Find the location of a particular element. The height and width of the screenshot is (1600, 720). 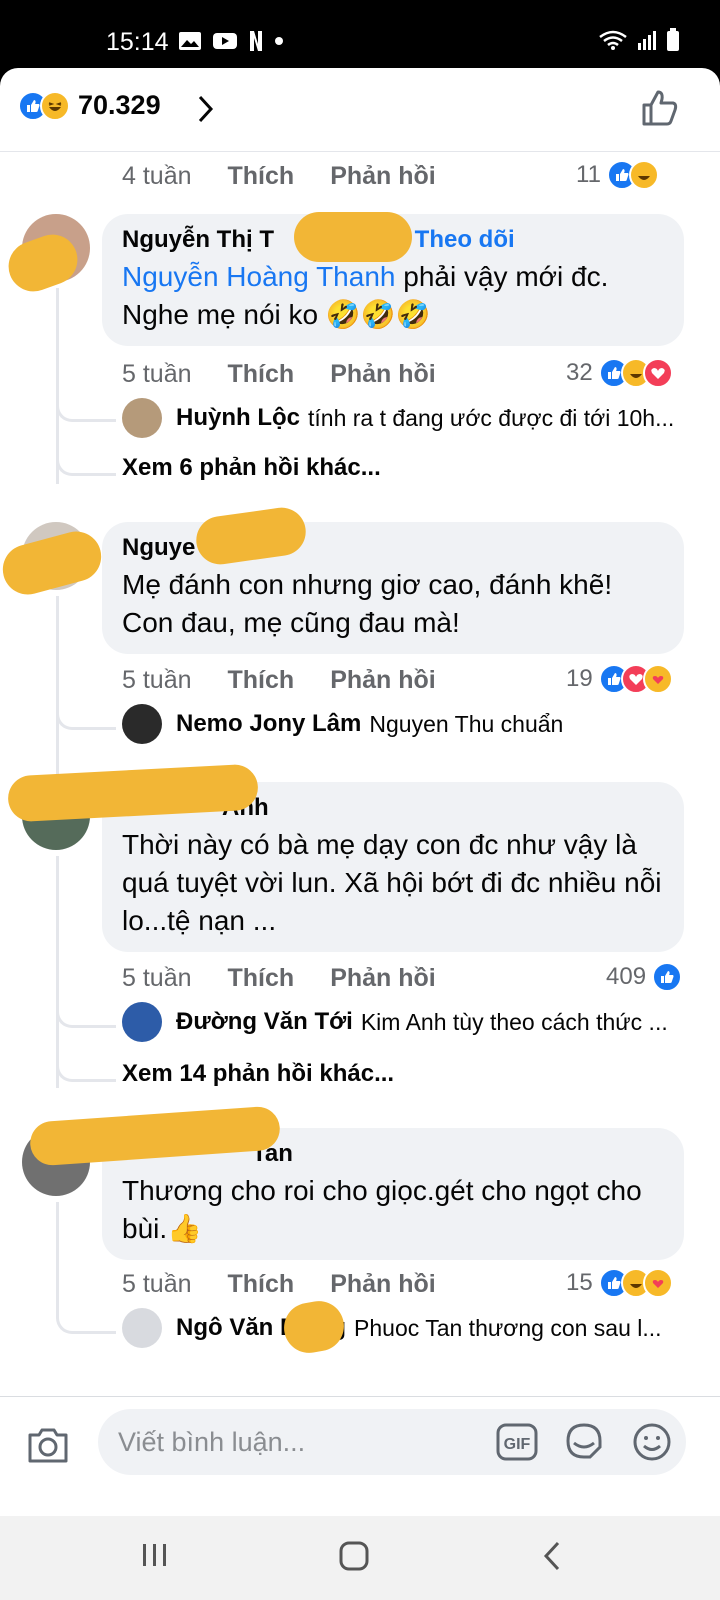

reply-preview: Nemo Jony Lâm Nguyen Thu chuẩn is located at coordinates (407, 724).